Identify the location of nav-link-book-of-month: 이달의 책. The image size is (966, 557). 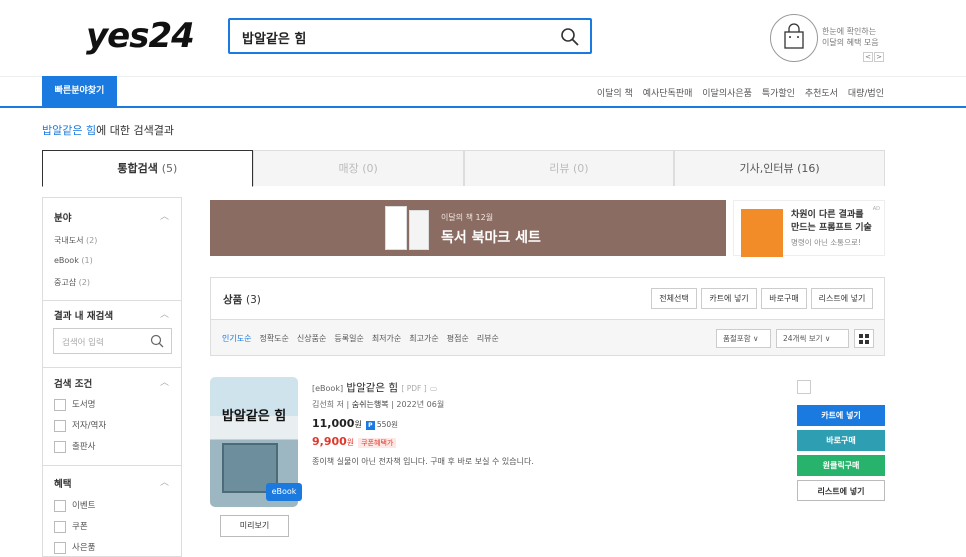
(615, 94).